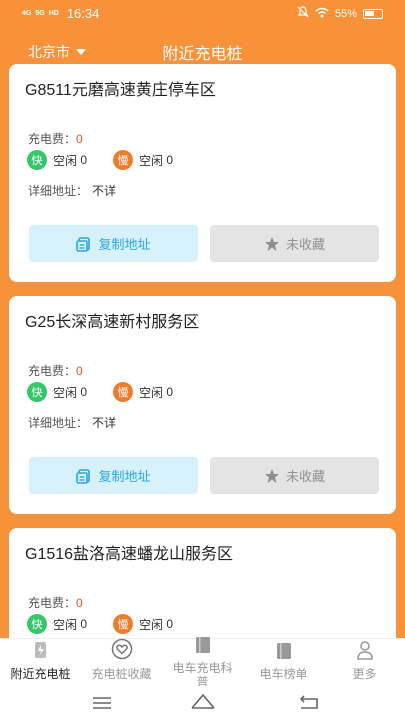 This screenshot has width=405, height=720. I want to click on signal-5g: 5G, so click(40, 13).